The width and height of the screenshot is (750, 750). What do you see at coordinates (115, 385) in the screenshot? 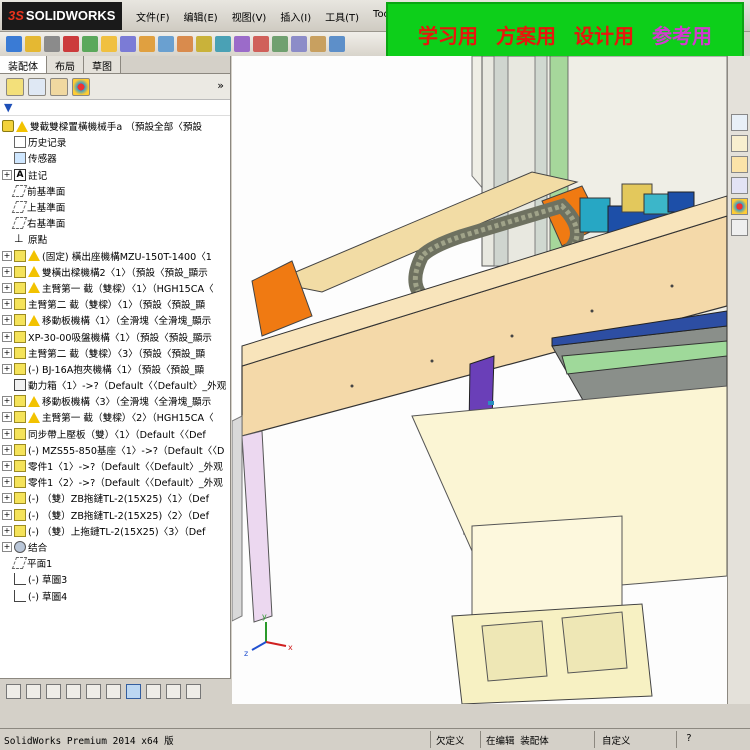
I see `tree-item: 動力箱〈1〉->?（Default〈〈Default〉_外观` at bounding box center [115, 385].